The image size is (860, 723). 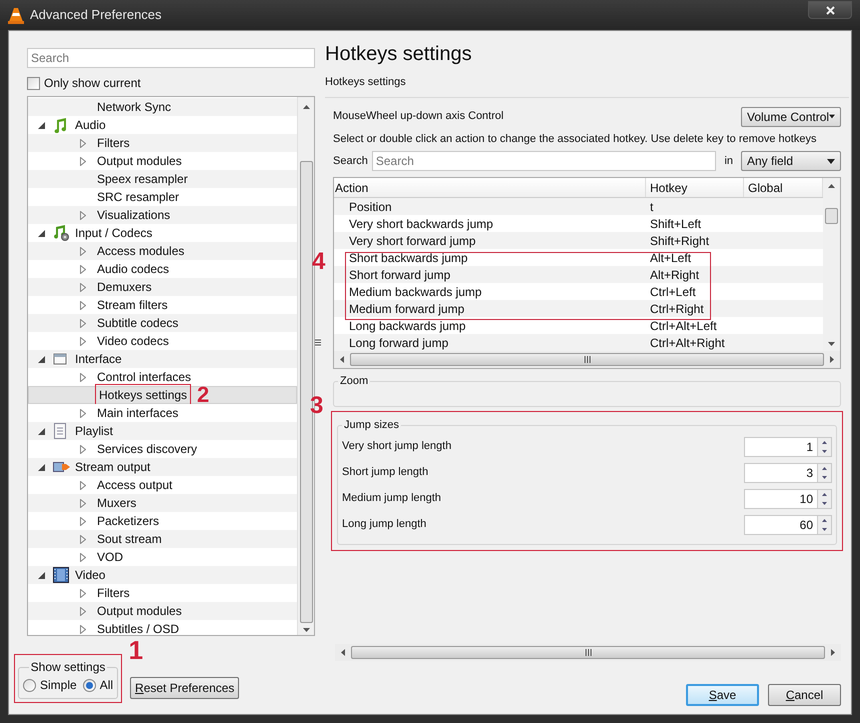 What do you see at coordinates (544, 161) in the screenshot?
I see `hotkey-search-field: Search` at bounding box center [544, 161].